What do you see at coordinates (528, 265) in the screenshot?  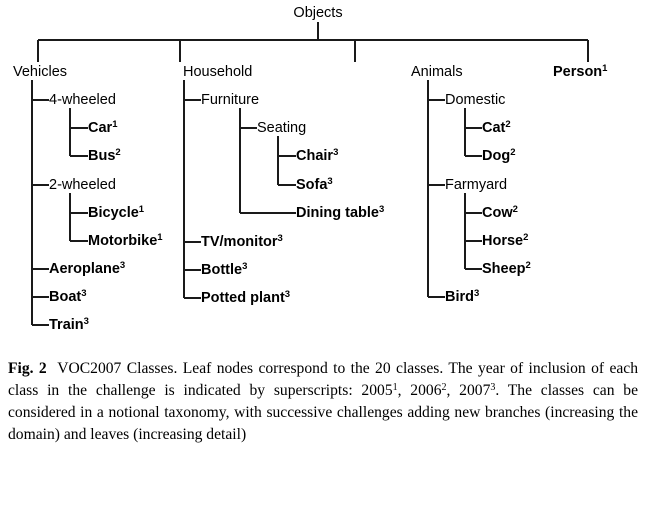 I see `node-sheep-year-superscript: 2` at bounding box center [528, 265].